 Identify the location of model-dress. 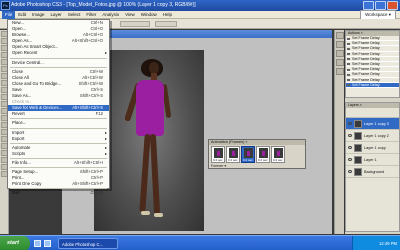
(150, 108).